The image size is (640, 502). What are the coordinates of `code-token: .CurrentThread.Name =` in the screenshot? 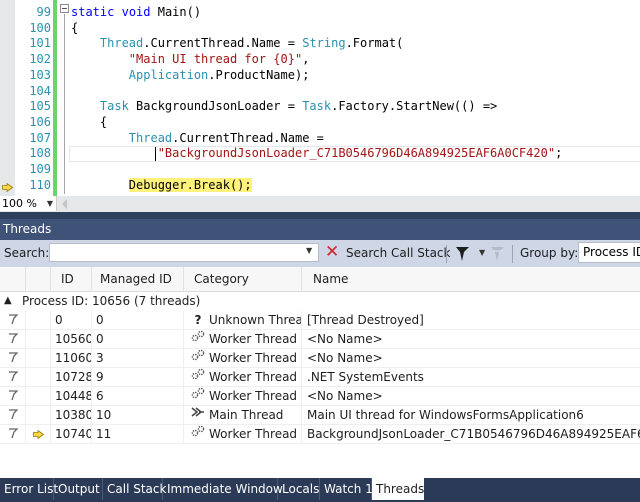 It's located at (223, 43).